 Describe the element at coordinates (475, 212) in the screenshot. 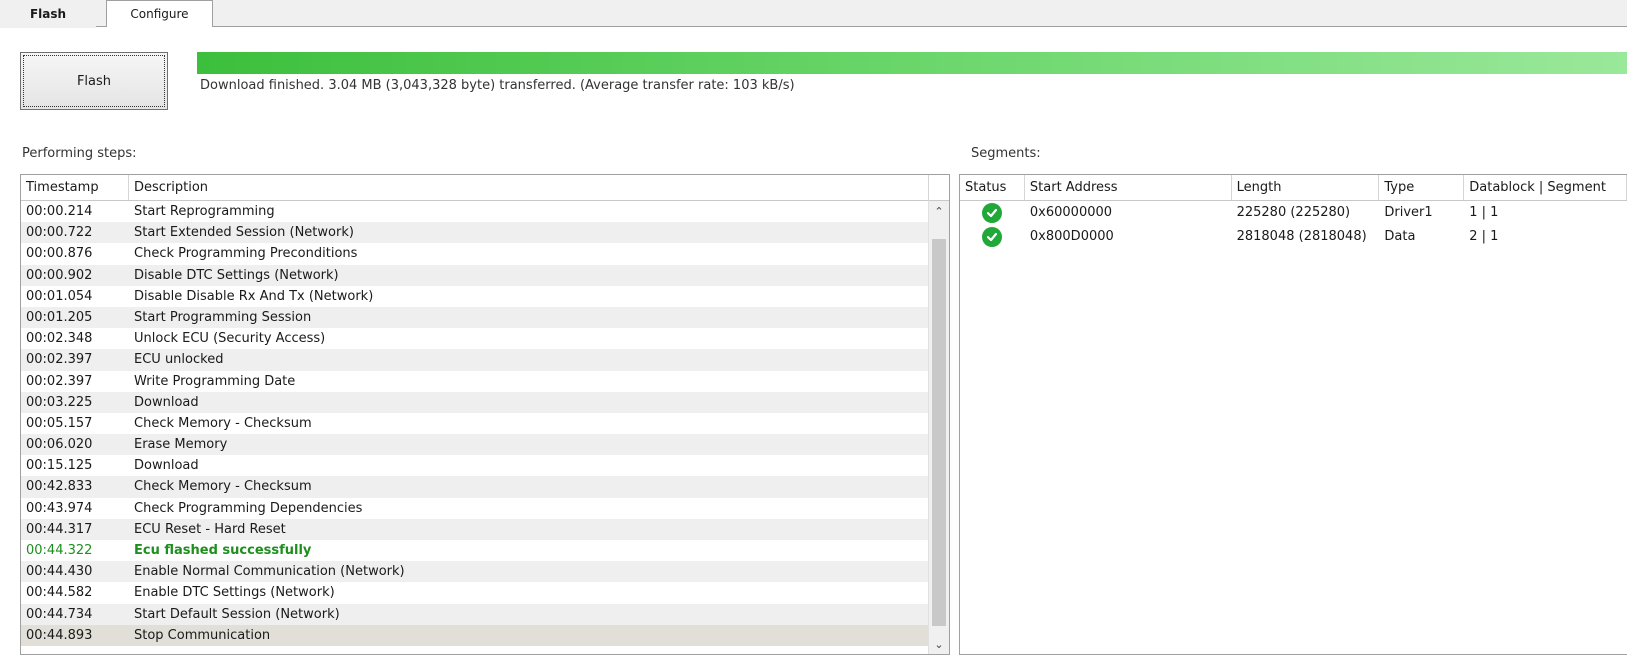

I see `table-row: 00:00.214 Start Reprogramming` at that location.